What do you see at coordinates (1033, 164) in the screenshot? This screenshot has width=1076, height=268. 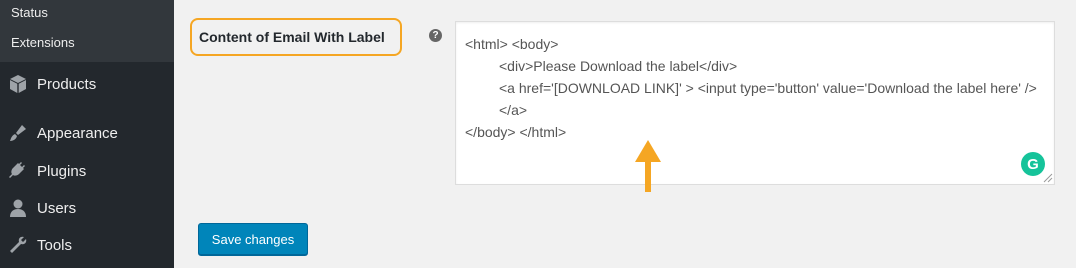 I see `grammarly-glyph: G` at bounding box center [1033, 164].